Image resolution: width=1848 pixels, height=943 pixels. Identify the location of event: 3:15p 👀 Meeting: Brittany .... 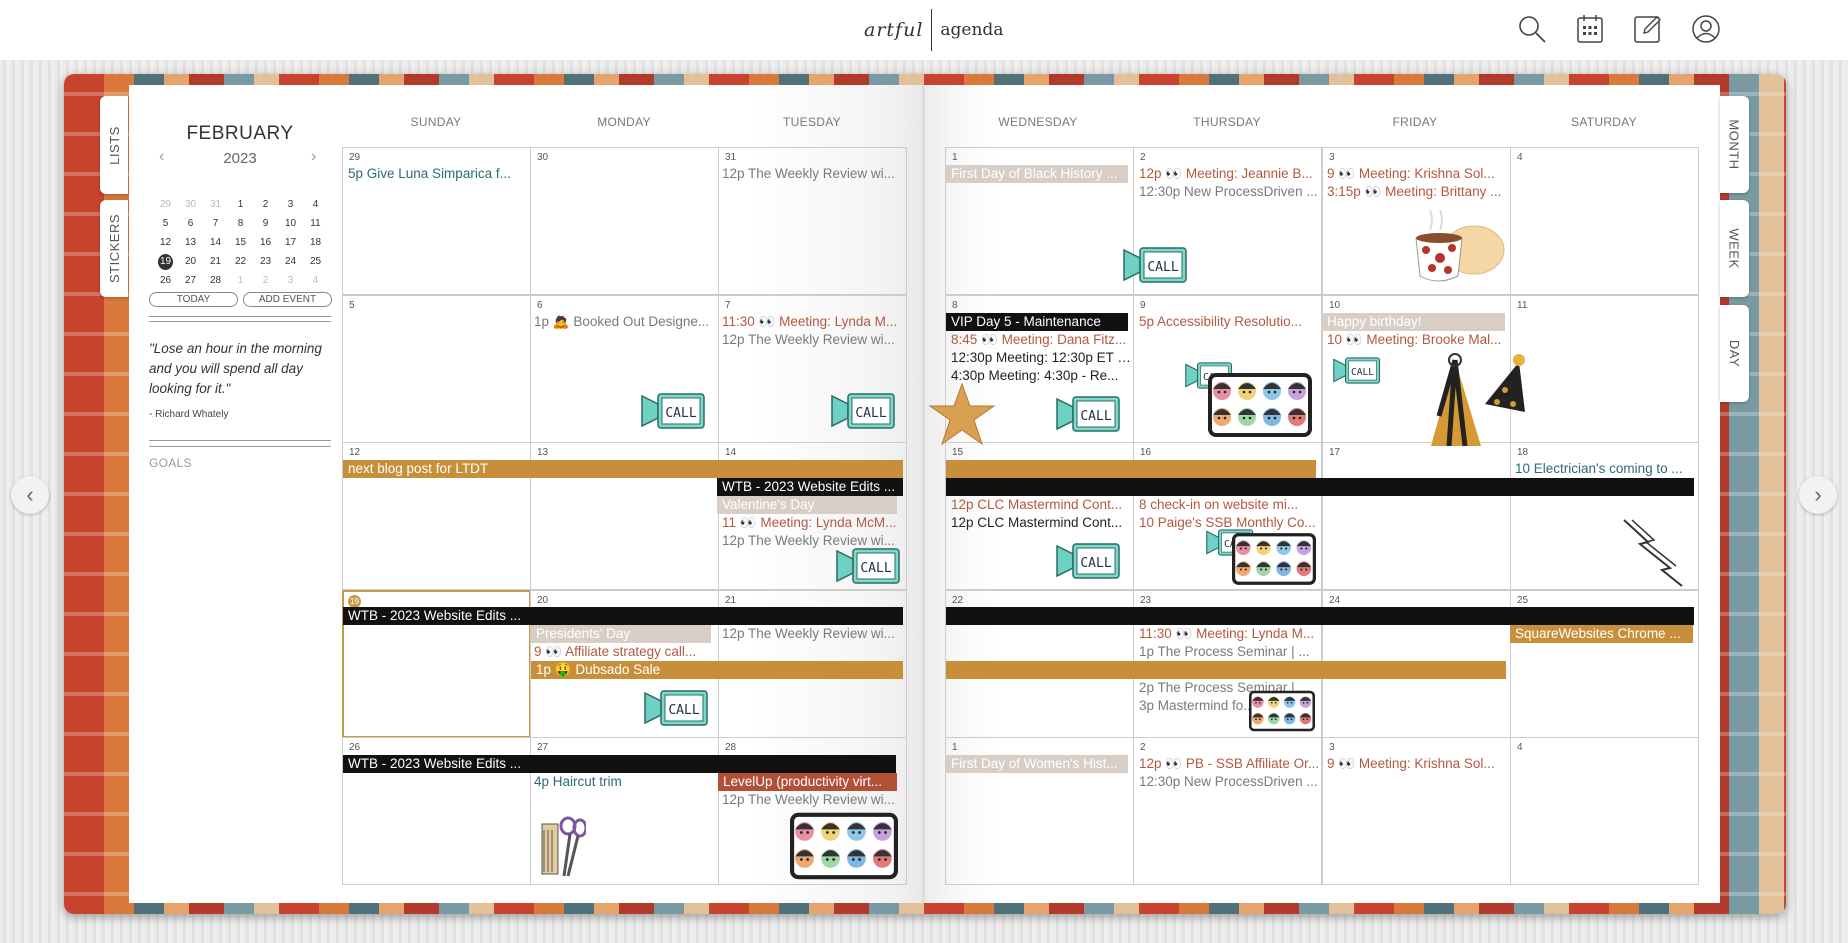
(1415, 192).